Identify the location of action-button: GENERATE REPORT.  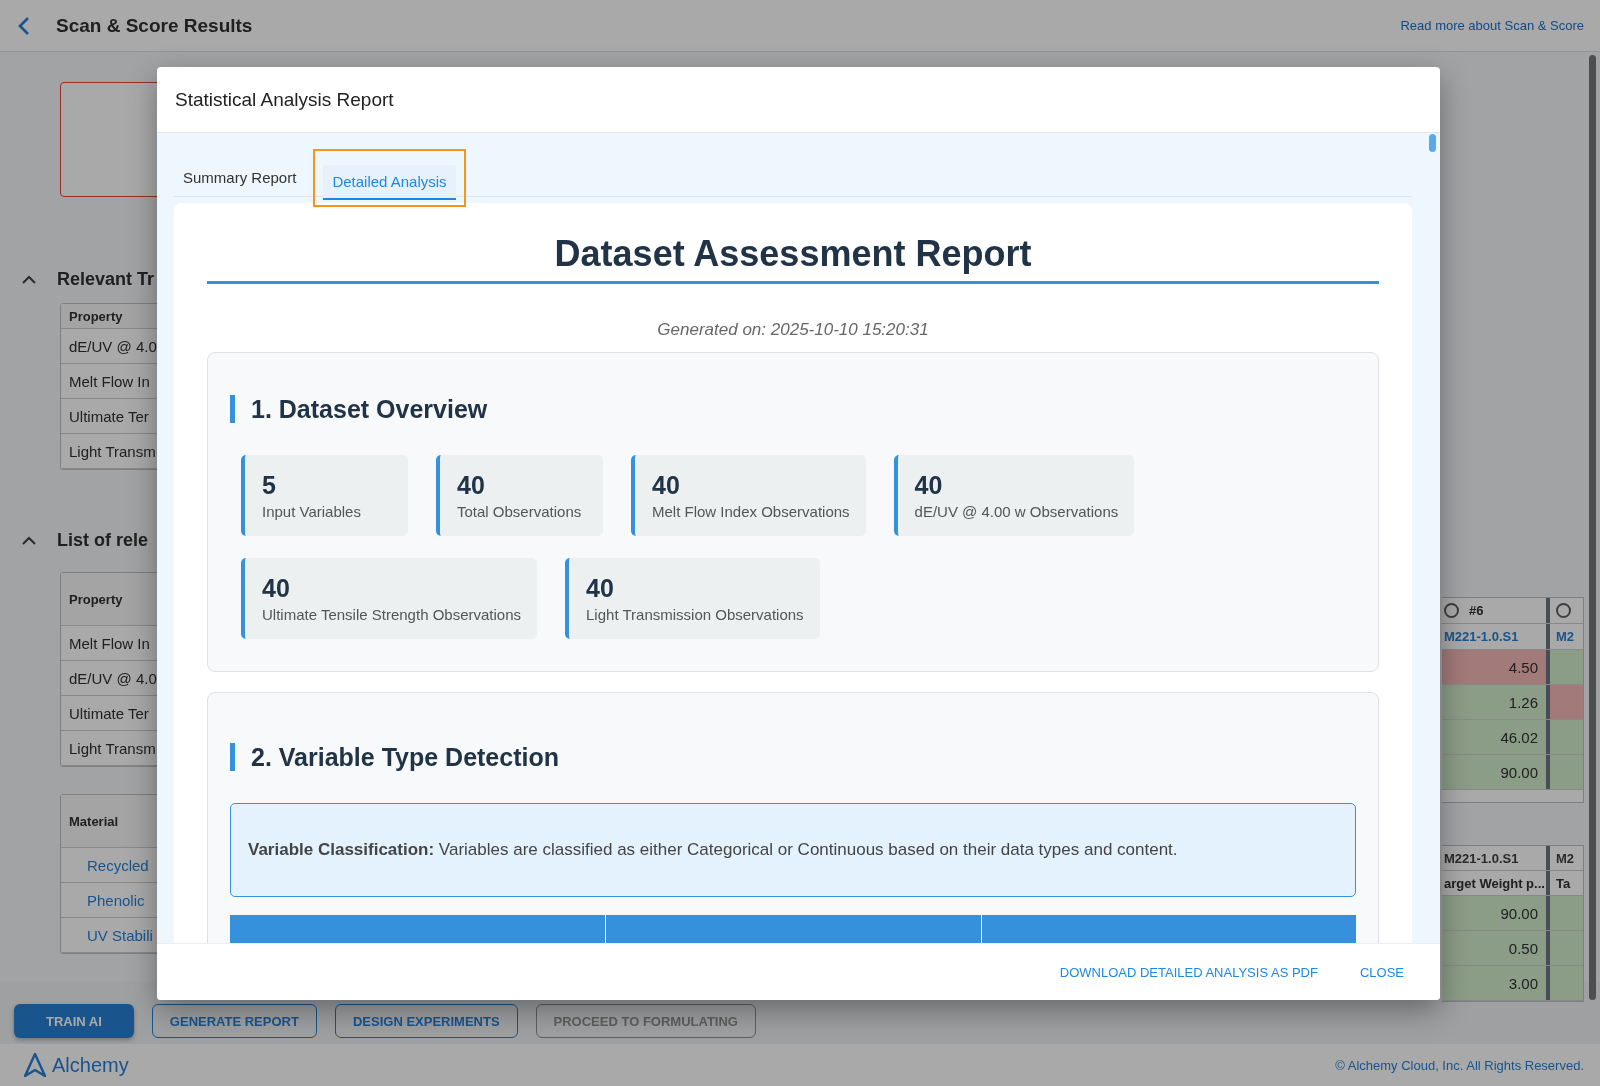
(234, 1021).